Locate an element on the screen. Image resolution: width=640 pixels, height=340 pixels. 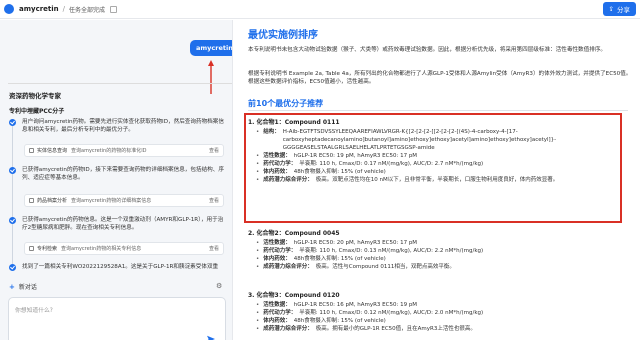
tool-desc: 查询amycretin的药物的标准化ID is located at coordinates (109, 151).